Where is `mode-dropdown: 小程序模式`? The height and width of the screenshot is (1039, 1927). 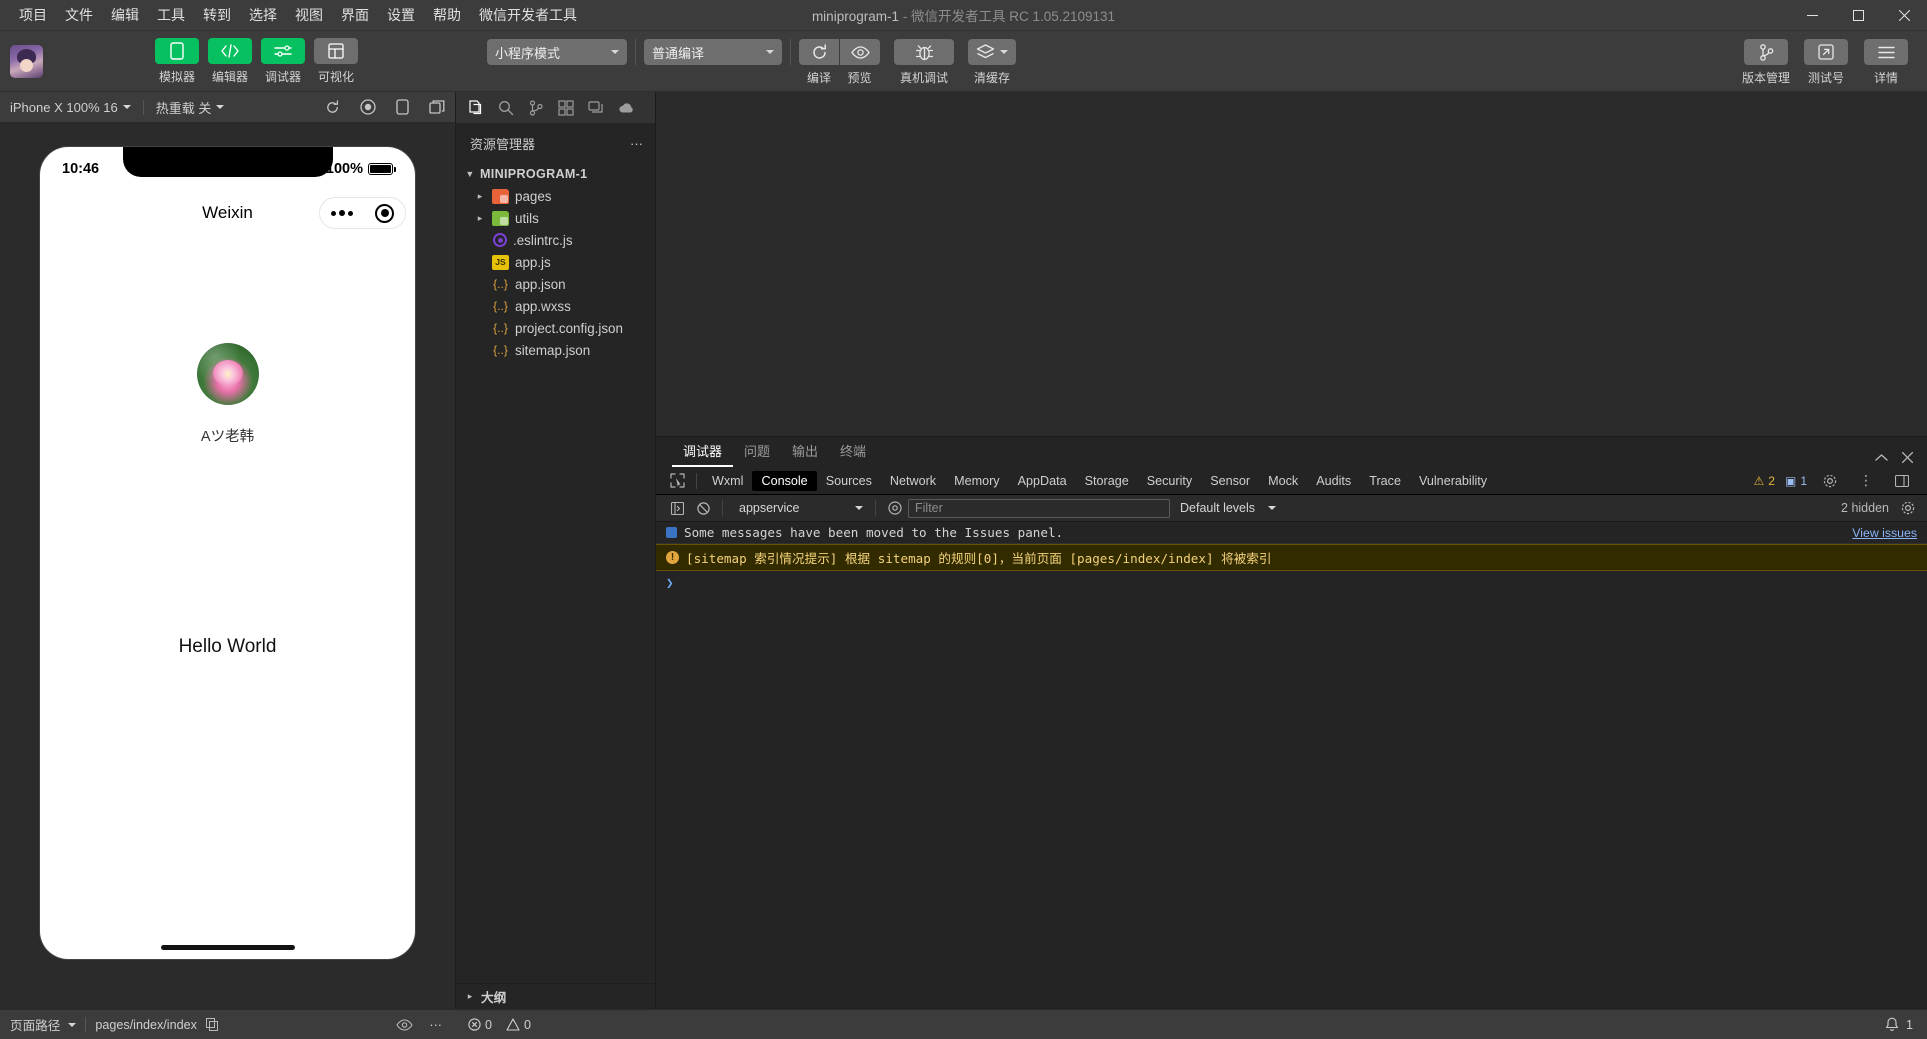
mode-dropdown: 小程序模式 is located at coordinates (557, 52).